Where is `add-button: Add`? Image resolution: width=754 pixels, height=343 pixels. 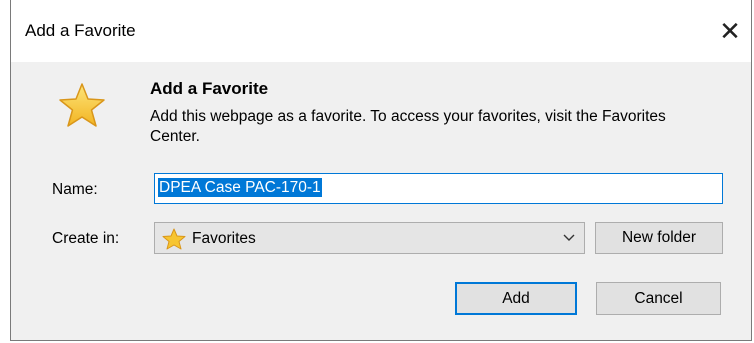
add-button: Add is located at coordinates (516, 298).